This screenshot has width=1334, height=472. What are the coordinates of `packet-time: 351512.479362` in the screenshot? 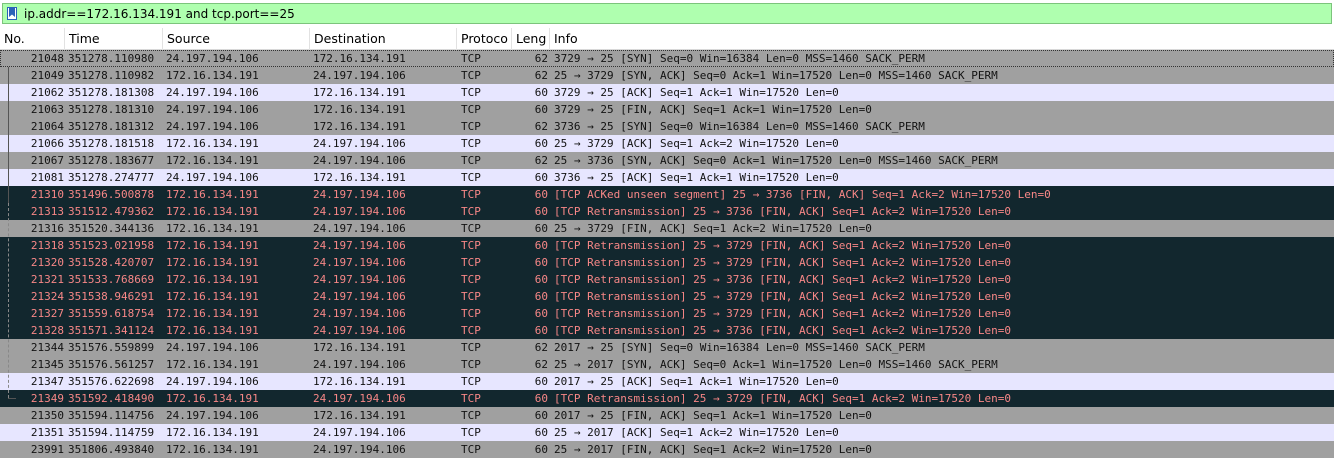 It's located at (111, 211).